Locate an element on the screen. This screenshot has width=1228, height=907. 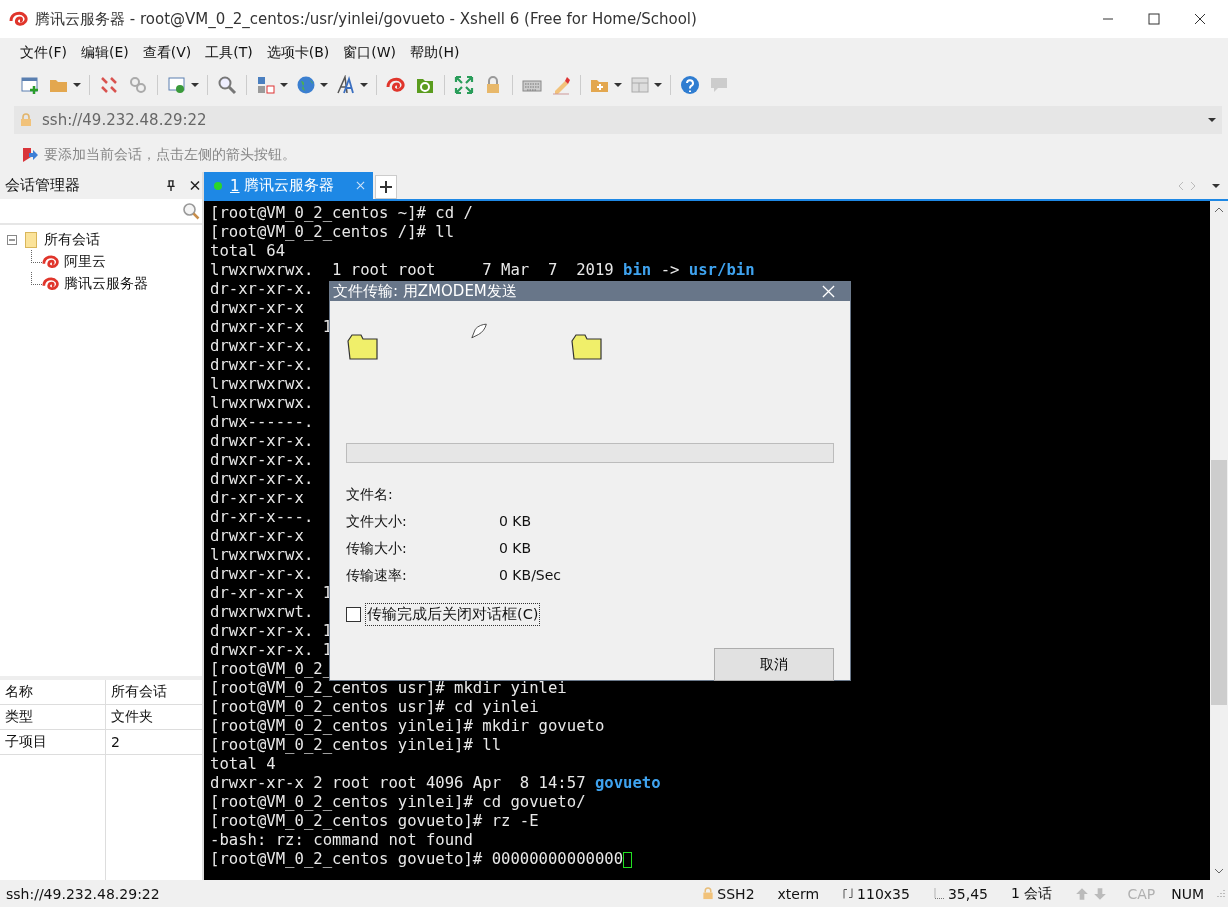
hint-text: 要添加当前会话，点击左侧的箭头按钮。 is located at coordinates (170, 155).